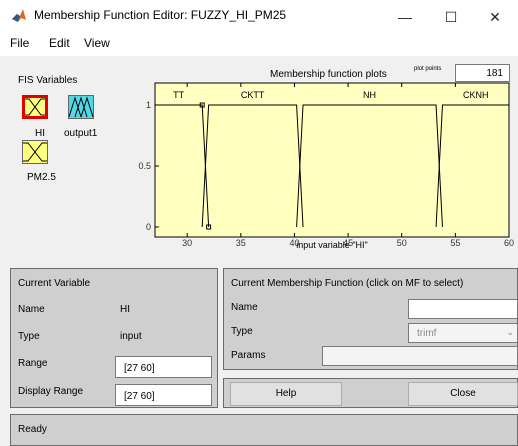 This screenshot has height=446, width=518. What do you see at coordinates (51, 391) in the screenshot?
I see `display-range-label: Display Range` at bounding box center [51, 391].